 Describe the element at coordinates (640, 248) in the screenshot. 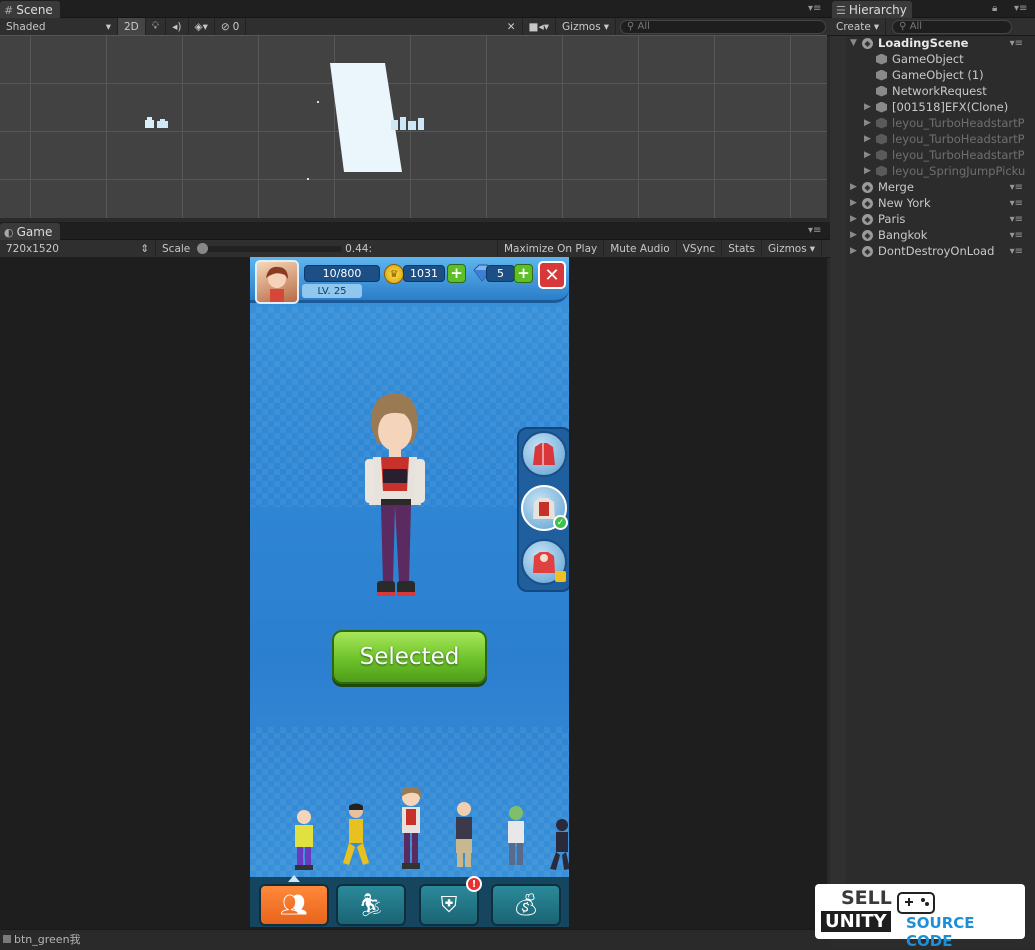

I see `toggle-mute-audio: Mute Audio` at that location.